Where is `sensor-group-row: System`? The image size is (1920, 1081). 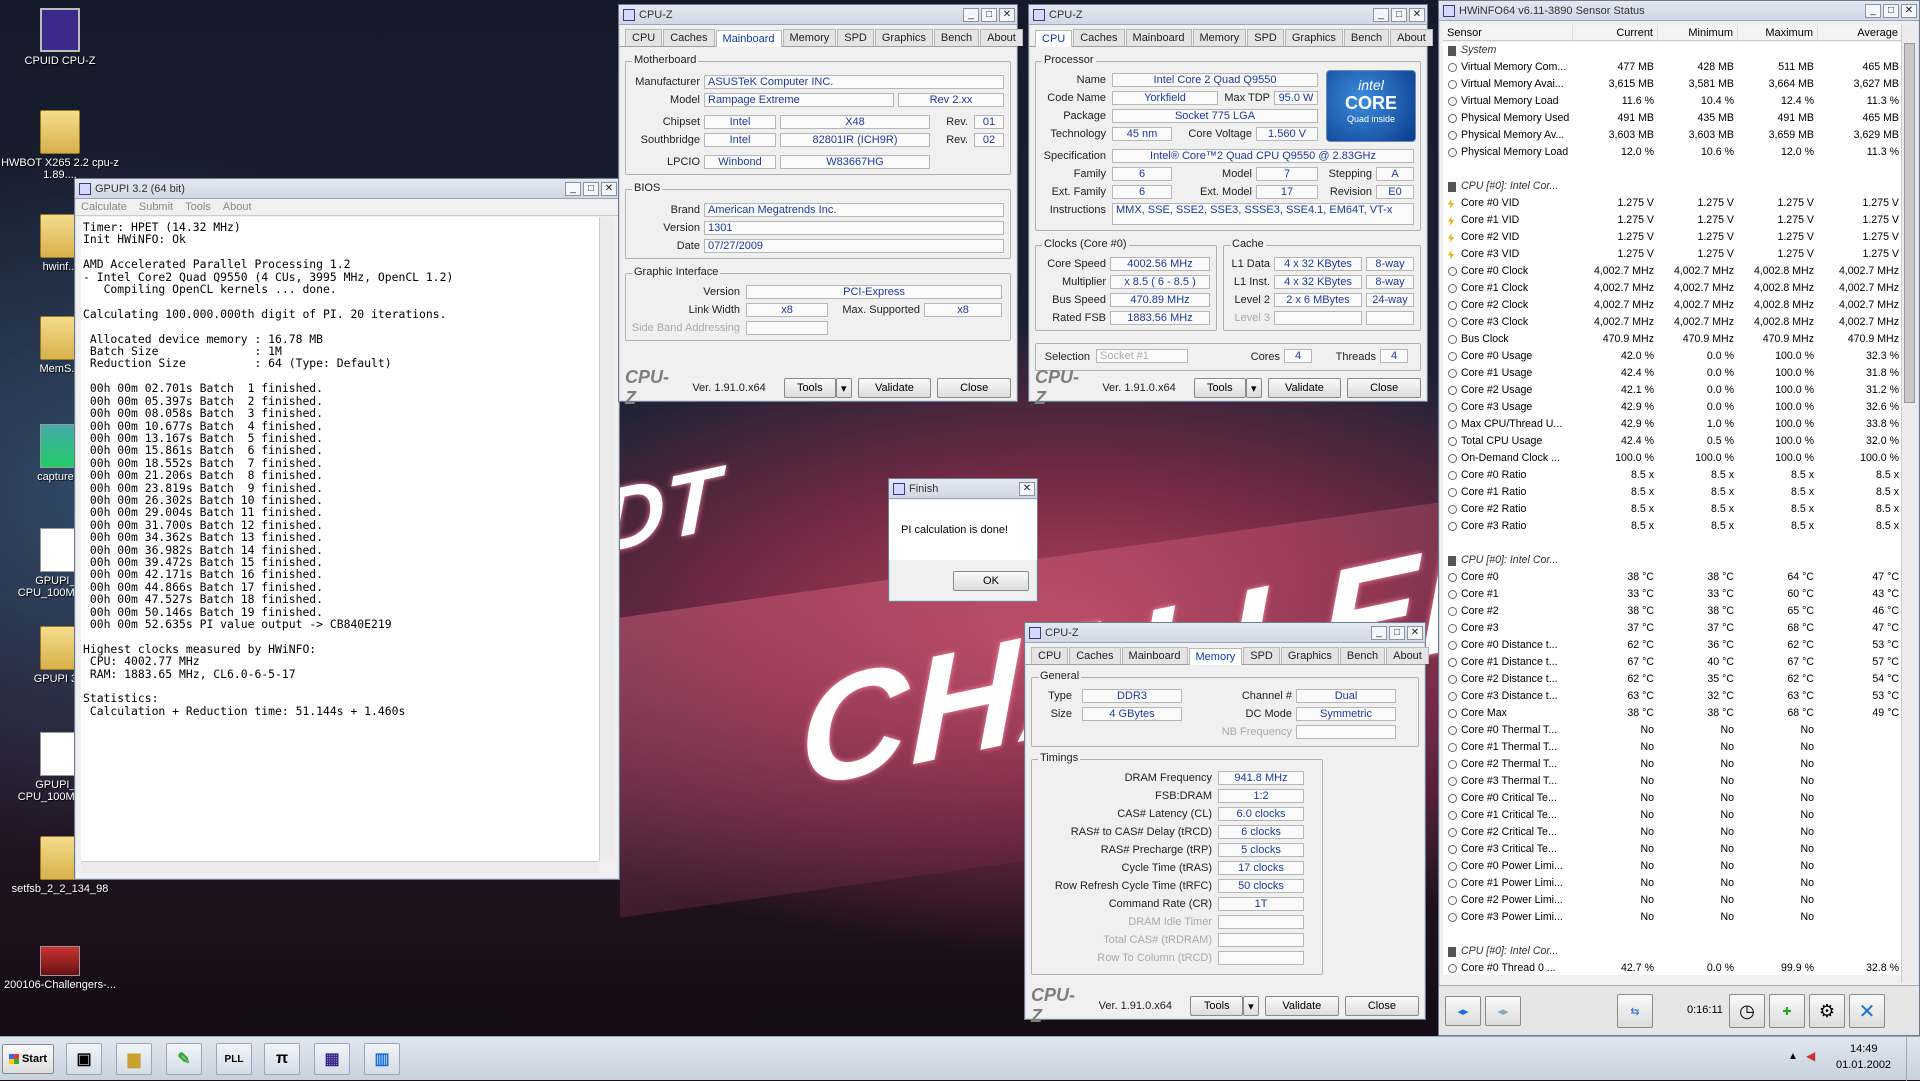
sensor-group-row: System is located at coordinates (1672, 50).